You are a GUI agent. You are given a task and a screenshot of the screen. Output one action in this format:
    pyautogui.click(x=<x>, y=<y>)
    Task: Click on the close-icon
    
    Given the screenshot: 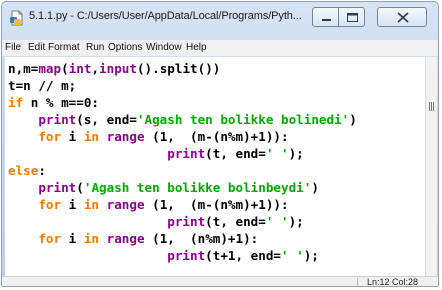 What is the action you would take?
    pyautogui.click(x=403, y=17)
    